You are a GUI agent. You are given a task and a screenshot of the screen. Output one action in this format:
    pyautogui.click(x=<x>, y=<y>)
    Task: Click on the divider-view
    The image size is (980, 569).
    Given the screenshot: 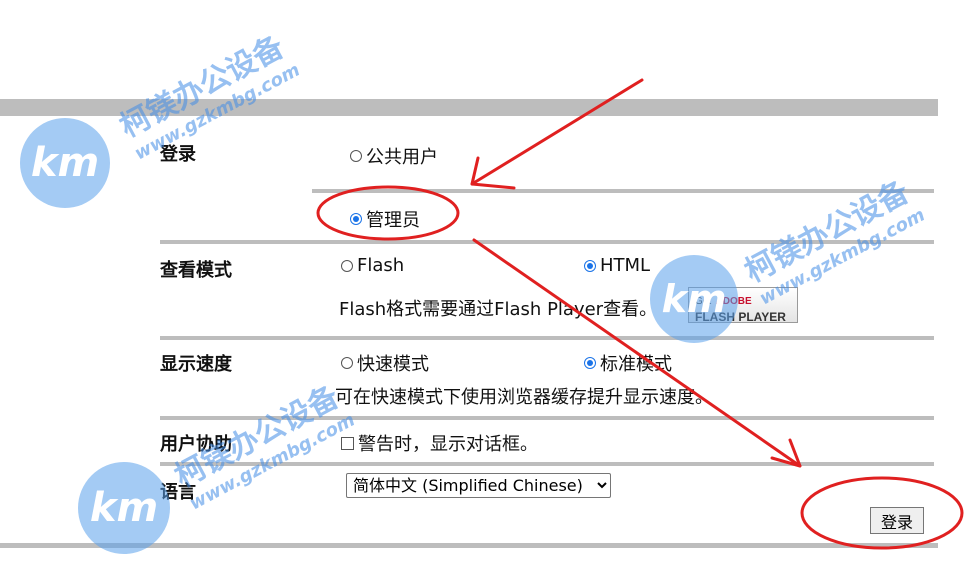 What is the action you would take?
    pyautogui.click(x=547, y=338)
    